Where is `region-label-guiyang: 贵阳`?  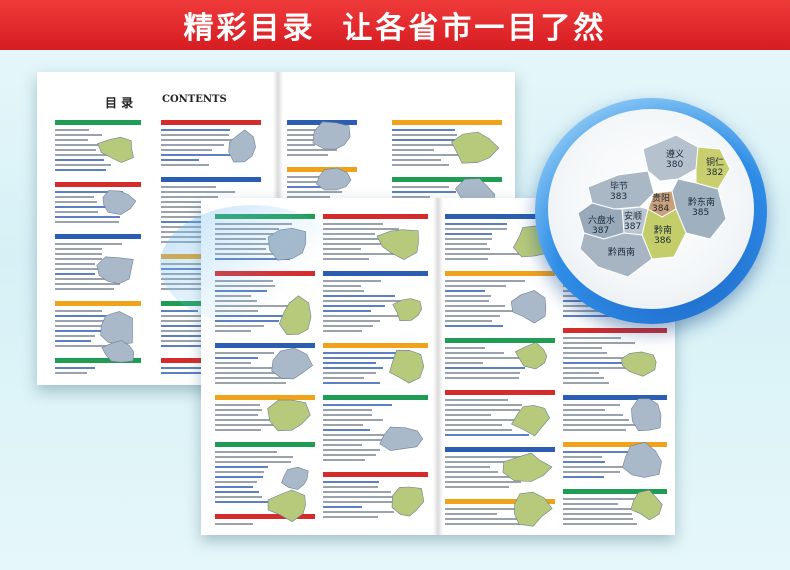 region-label-guiyang: 贵阳 is located at coordinates (661, 198).